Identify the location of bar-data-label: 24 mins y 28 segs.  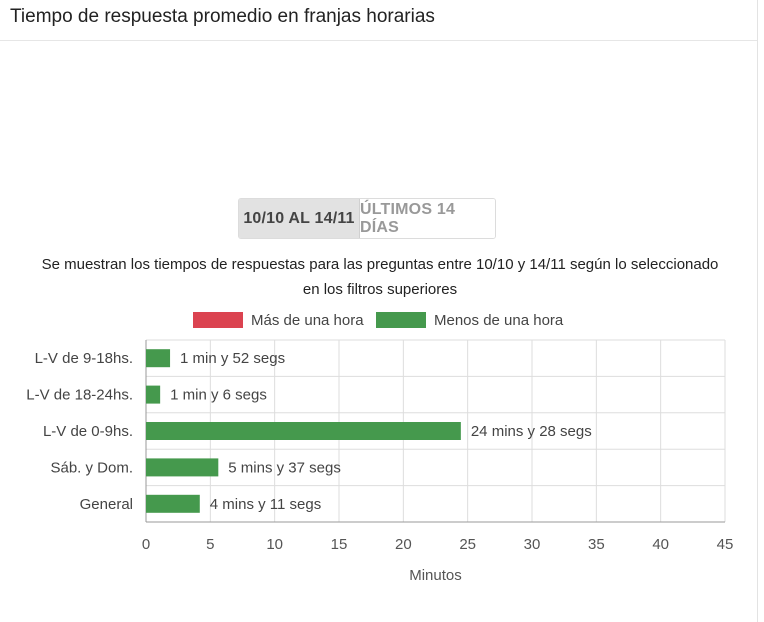
(531, 431).